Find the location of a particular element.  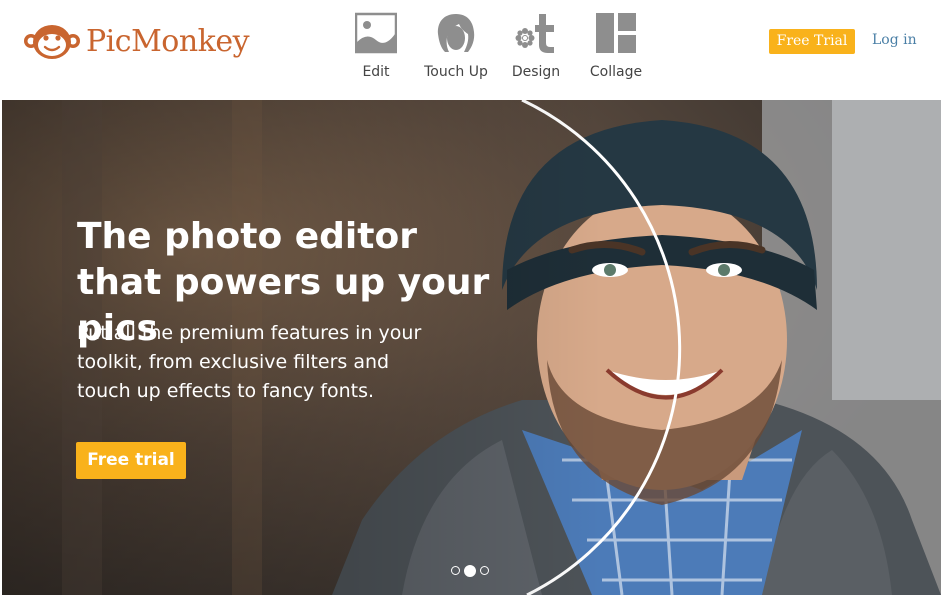

nav-item-touch-up: Touch Up is located at coordinates (456, 46).